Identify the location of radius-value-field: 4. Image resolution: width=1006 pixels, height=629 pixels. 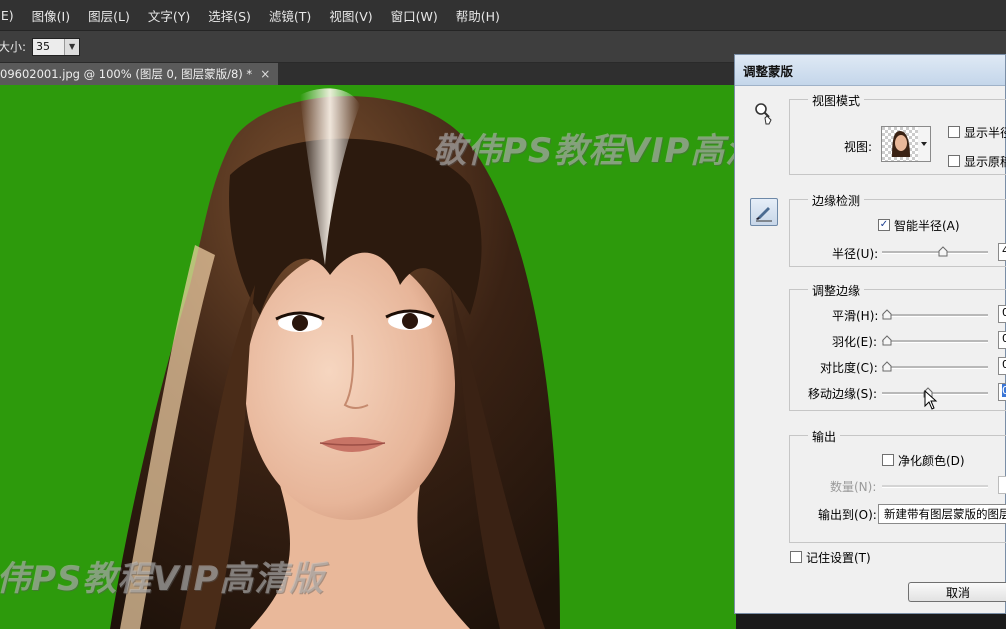
(1002, 252).